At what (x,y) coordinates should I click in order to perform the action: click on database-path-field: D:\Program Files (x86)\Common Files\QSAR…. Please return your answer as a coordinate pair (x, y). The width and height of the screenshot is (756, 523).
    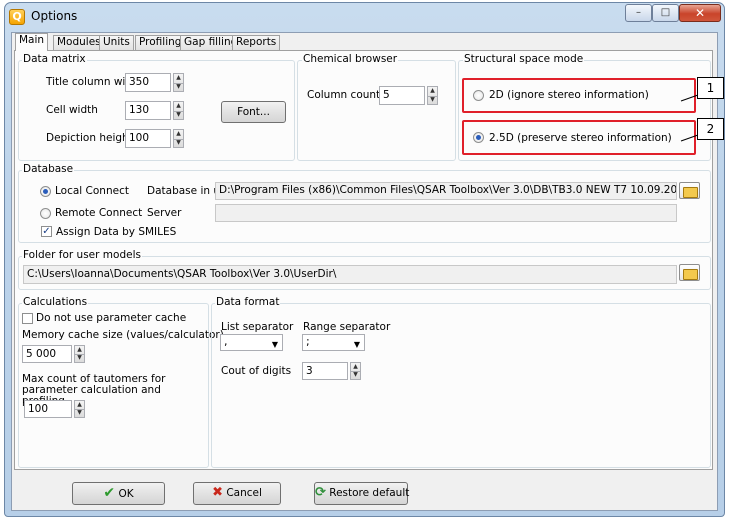
    Looking at the image, I should click on (446, 191).